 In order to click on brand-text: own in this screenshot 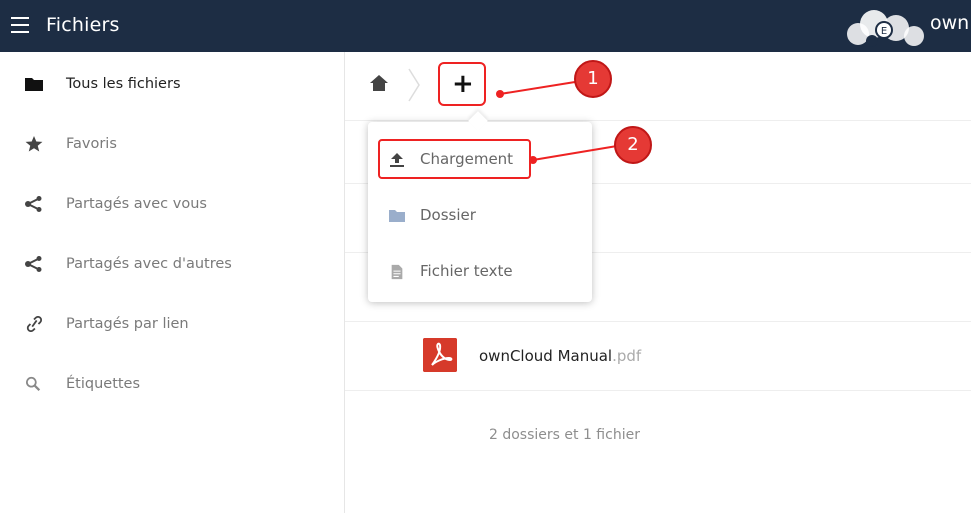, I will do `click(950, 23)`.